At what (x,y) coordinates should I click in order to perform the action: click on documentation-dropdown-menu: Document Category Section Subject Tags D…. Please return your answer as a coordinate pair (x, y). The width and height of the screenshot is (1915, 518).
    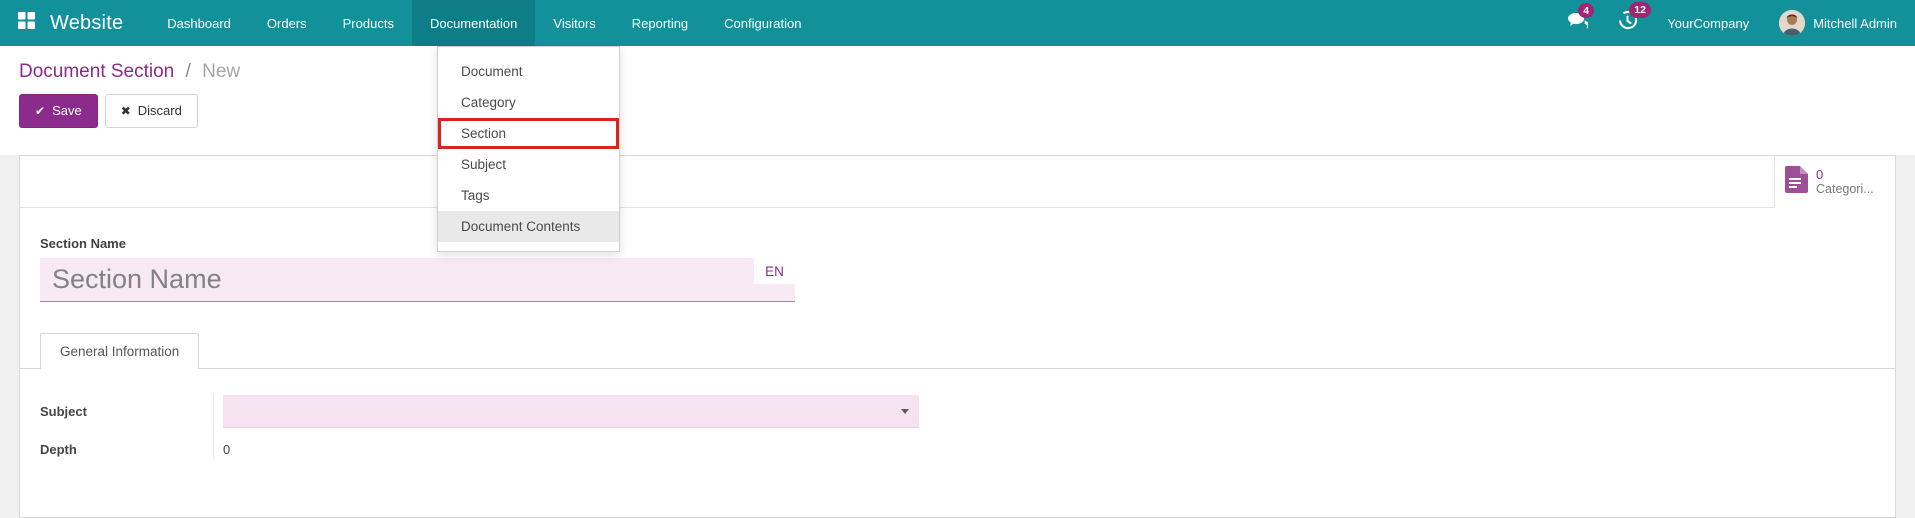
    Looking at the image, I should click on (528, 149).